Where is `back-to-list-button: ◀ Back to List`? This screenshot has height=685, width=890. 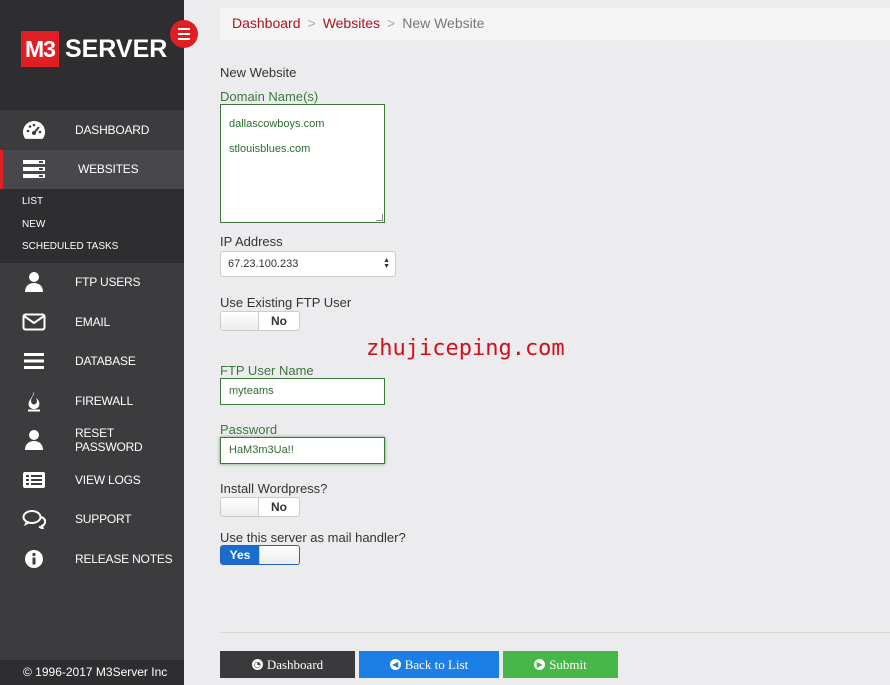 back-to-list-button: ◀ Back to List is located at coordinates (429, 664).